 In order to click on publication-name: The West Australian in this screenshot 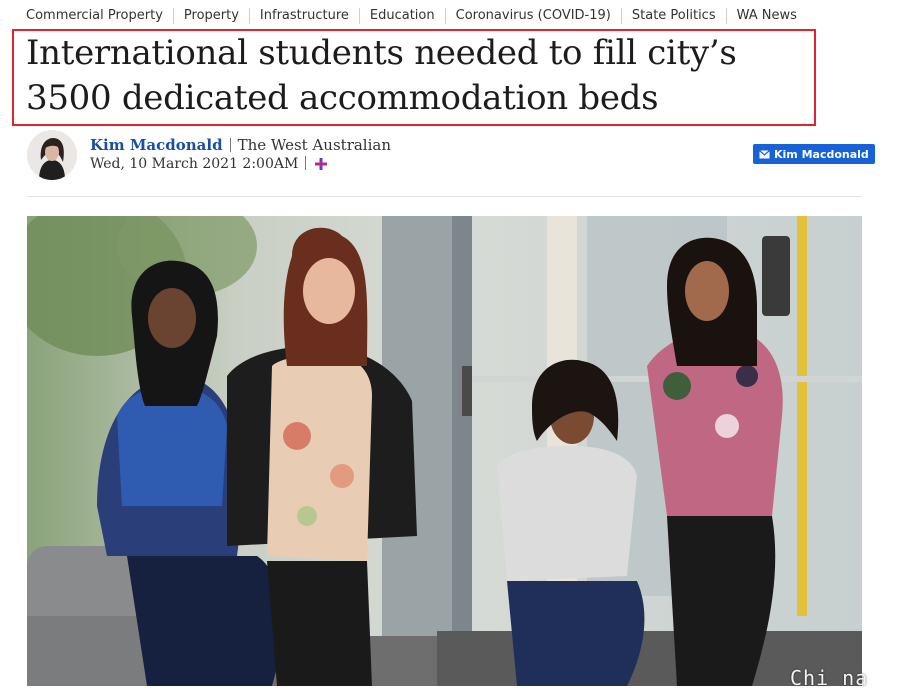, I will do `click(314, 145)`.